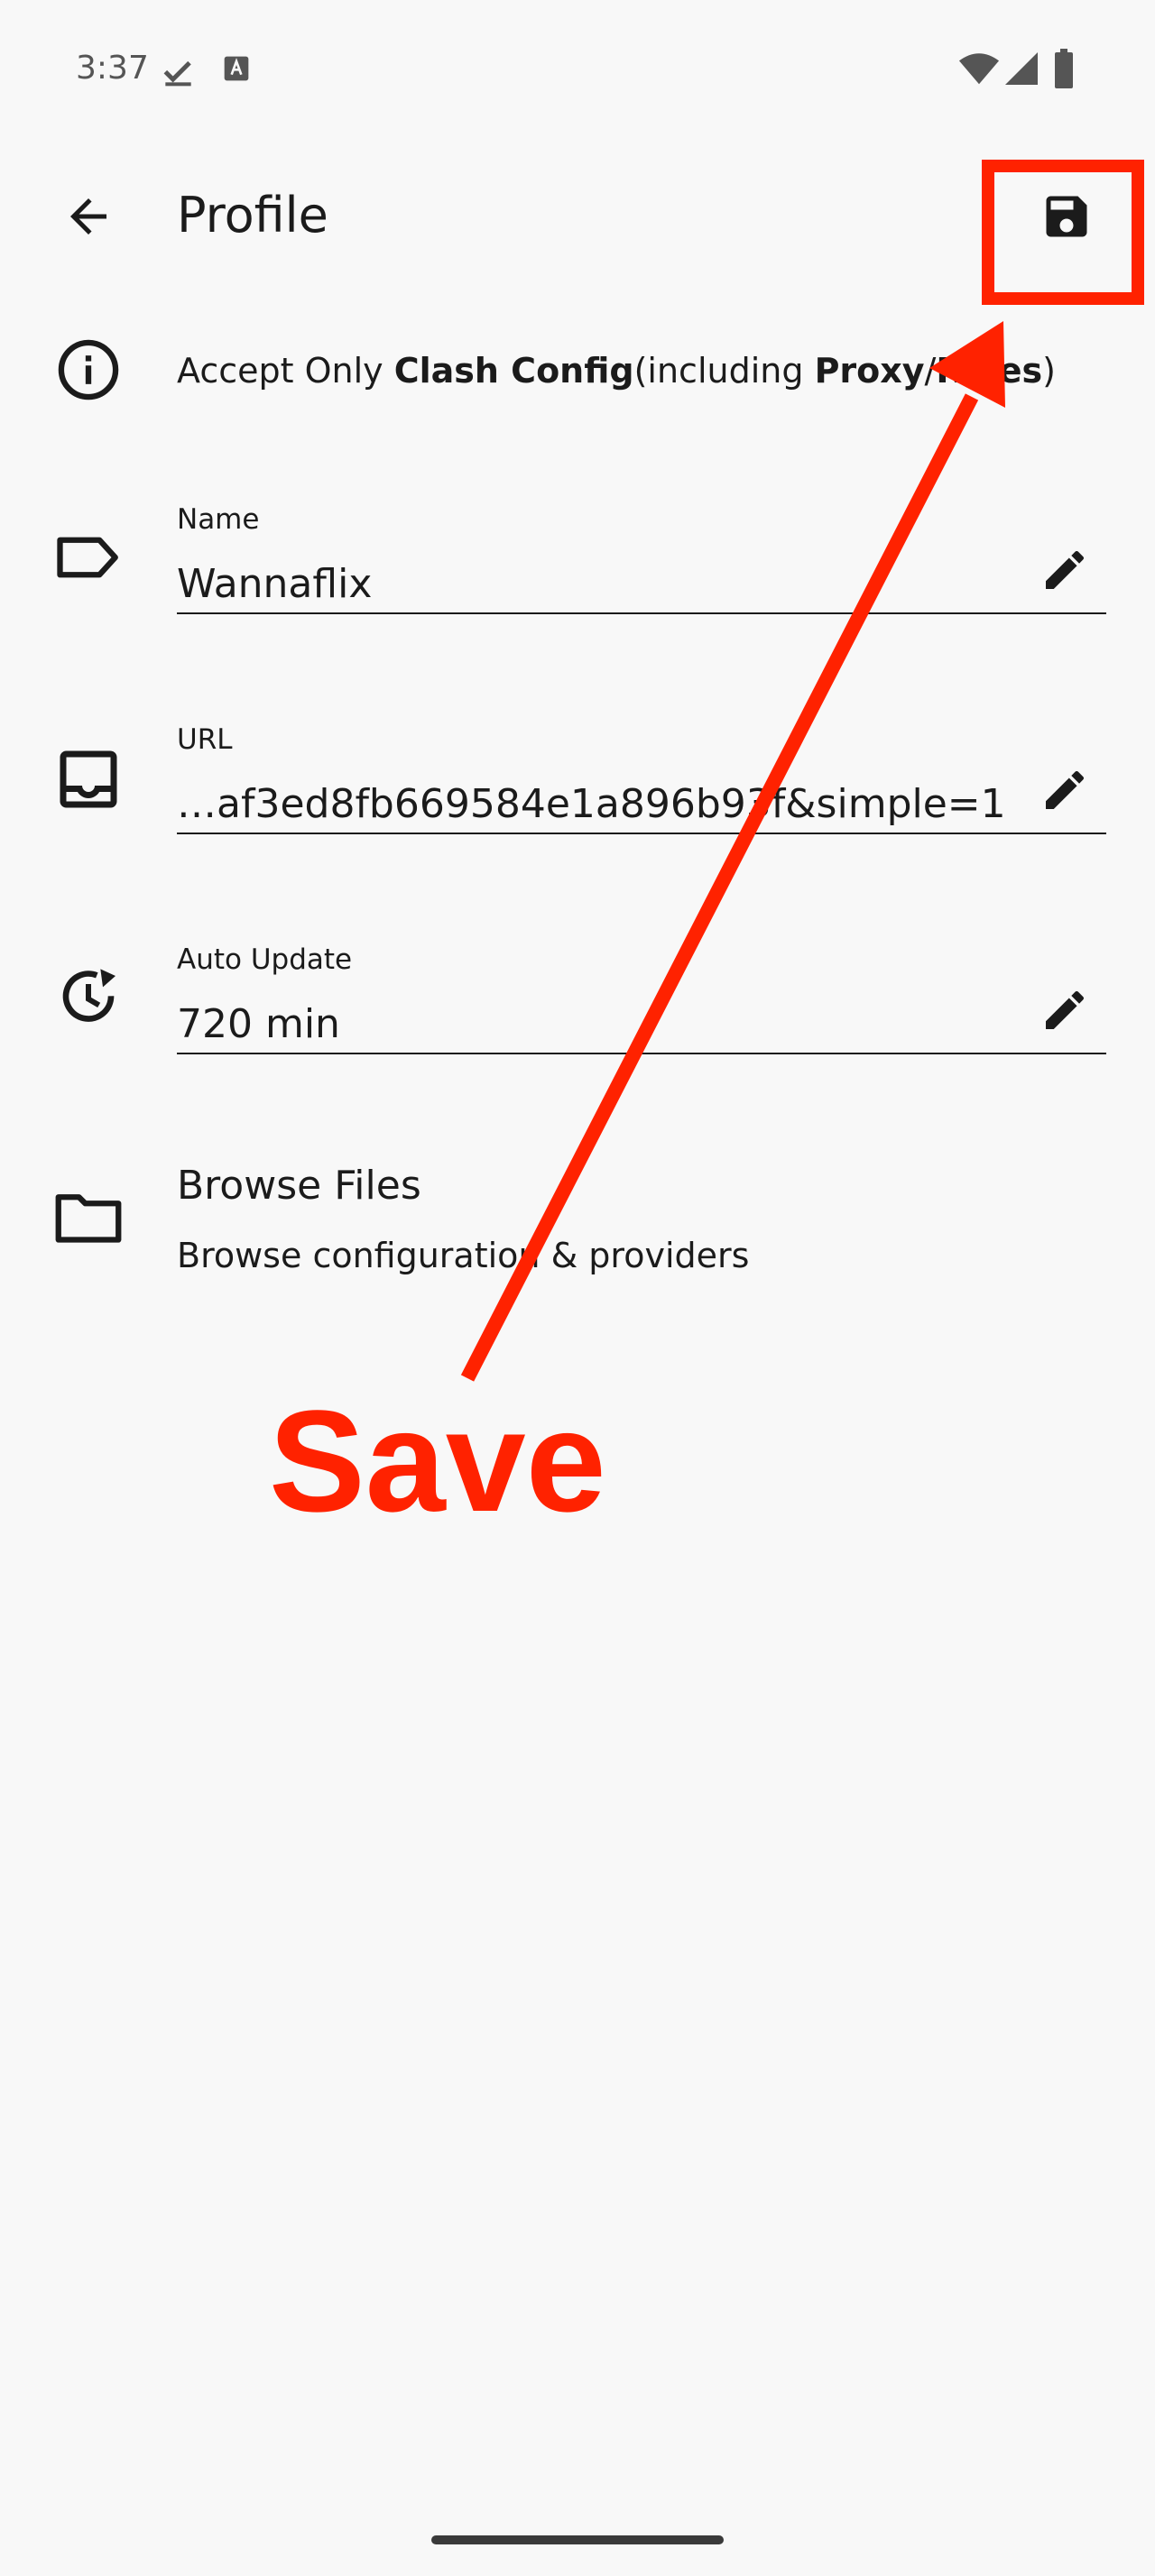  Describe the element at coordinates (88, 369) in the screenshot. I see `info-icon` at that location.